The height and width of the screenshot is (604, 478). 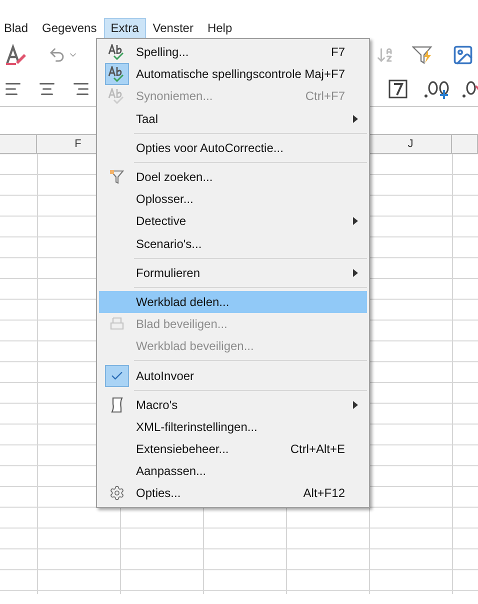 What do you see at coordinates (233, 375) in the screenshot?
I see `menu-item: AutoInvoer` at bounding box center [233, 375].